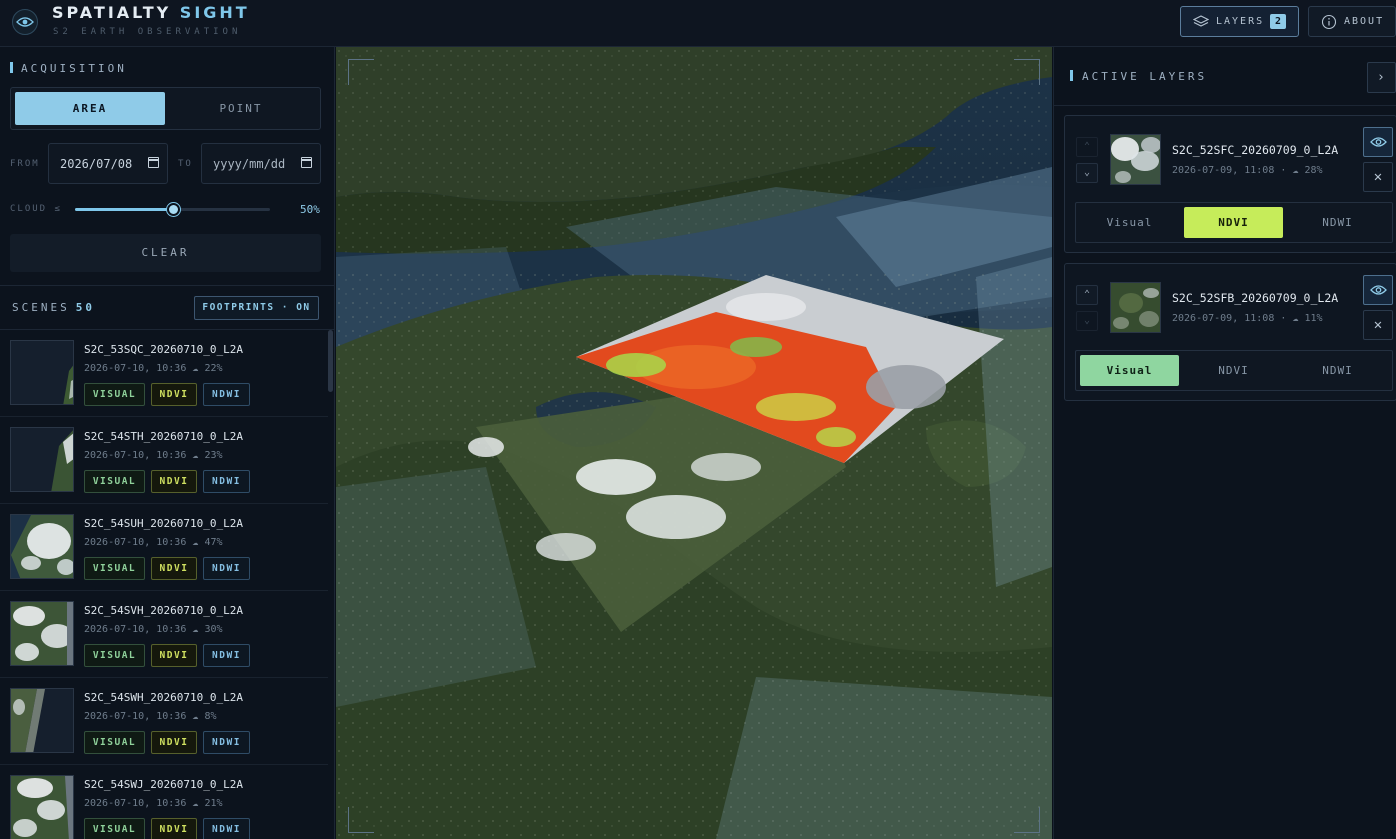 The image size is (1396, 839). Describe the element at coordinates (213, 368) in the screenshot. I see `scene-cloud: 22%` at that location.